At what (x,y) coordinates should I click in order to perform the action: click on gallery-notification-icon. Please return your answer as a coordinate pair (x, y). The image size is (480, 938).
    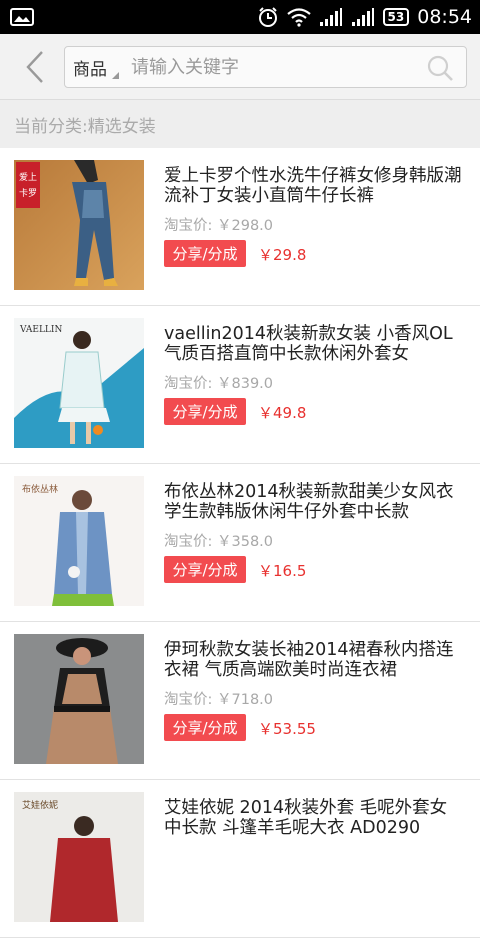
    Looking at the image, I should click on (22, 17).